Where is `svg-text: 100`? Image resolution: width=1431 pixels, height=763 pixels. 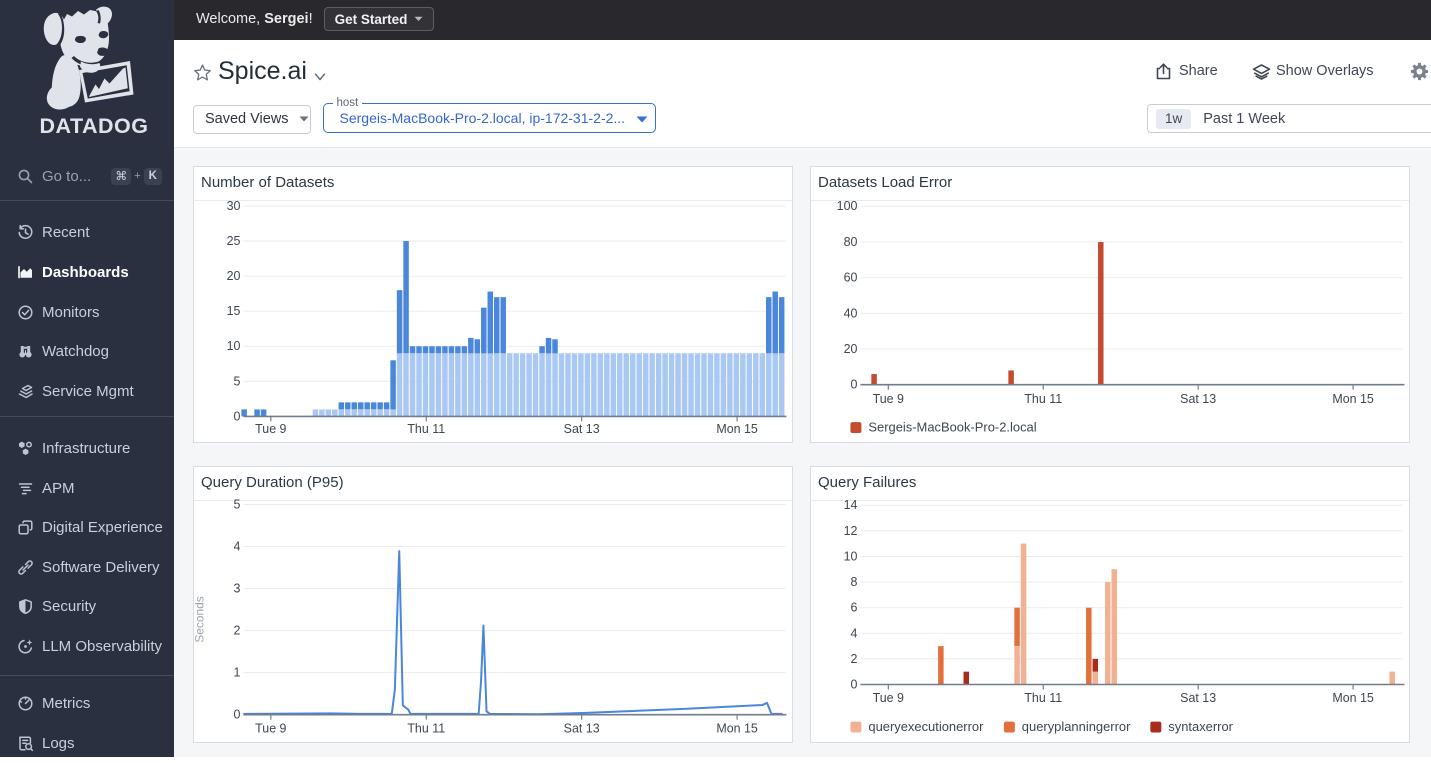
svg-text: 100 is located at coordinates (847, 206).